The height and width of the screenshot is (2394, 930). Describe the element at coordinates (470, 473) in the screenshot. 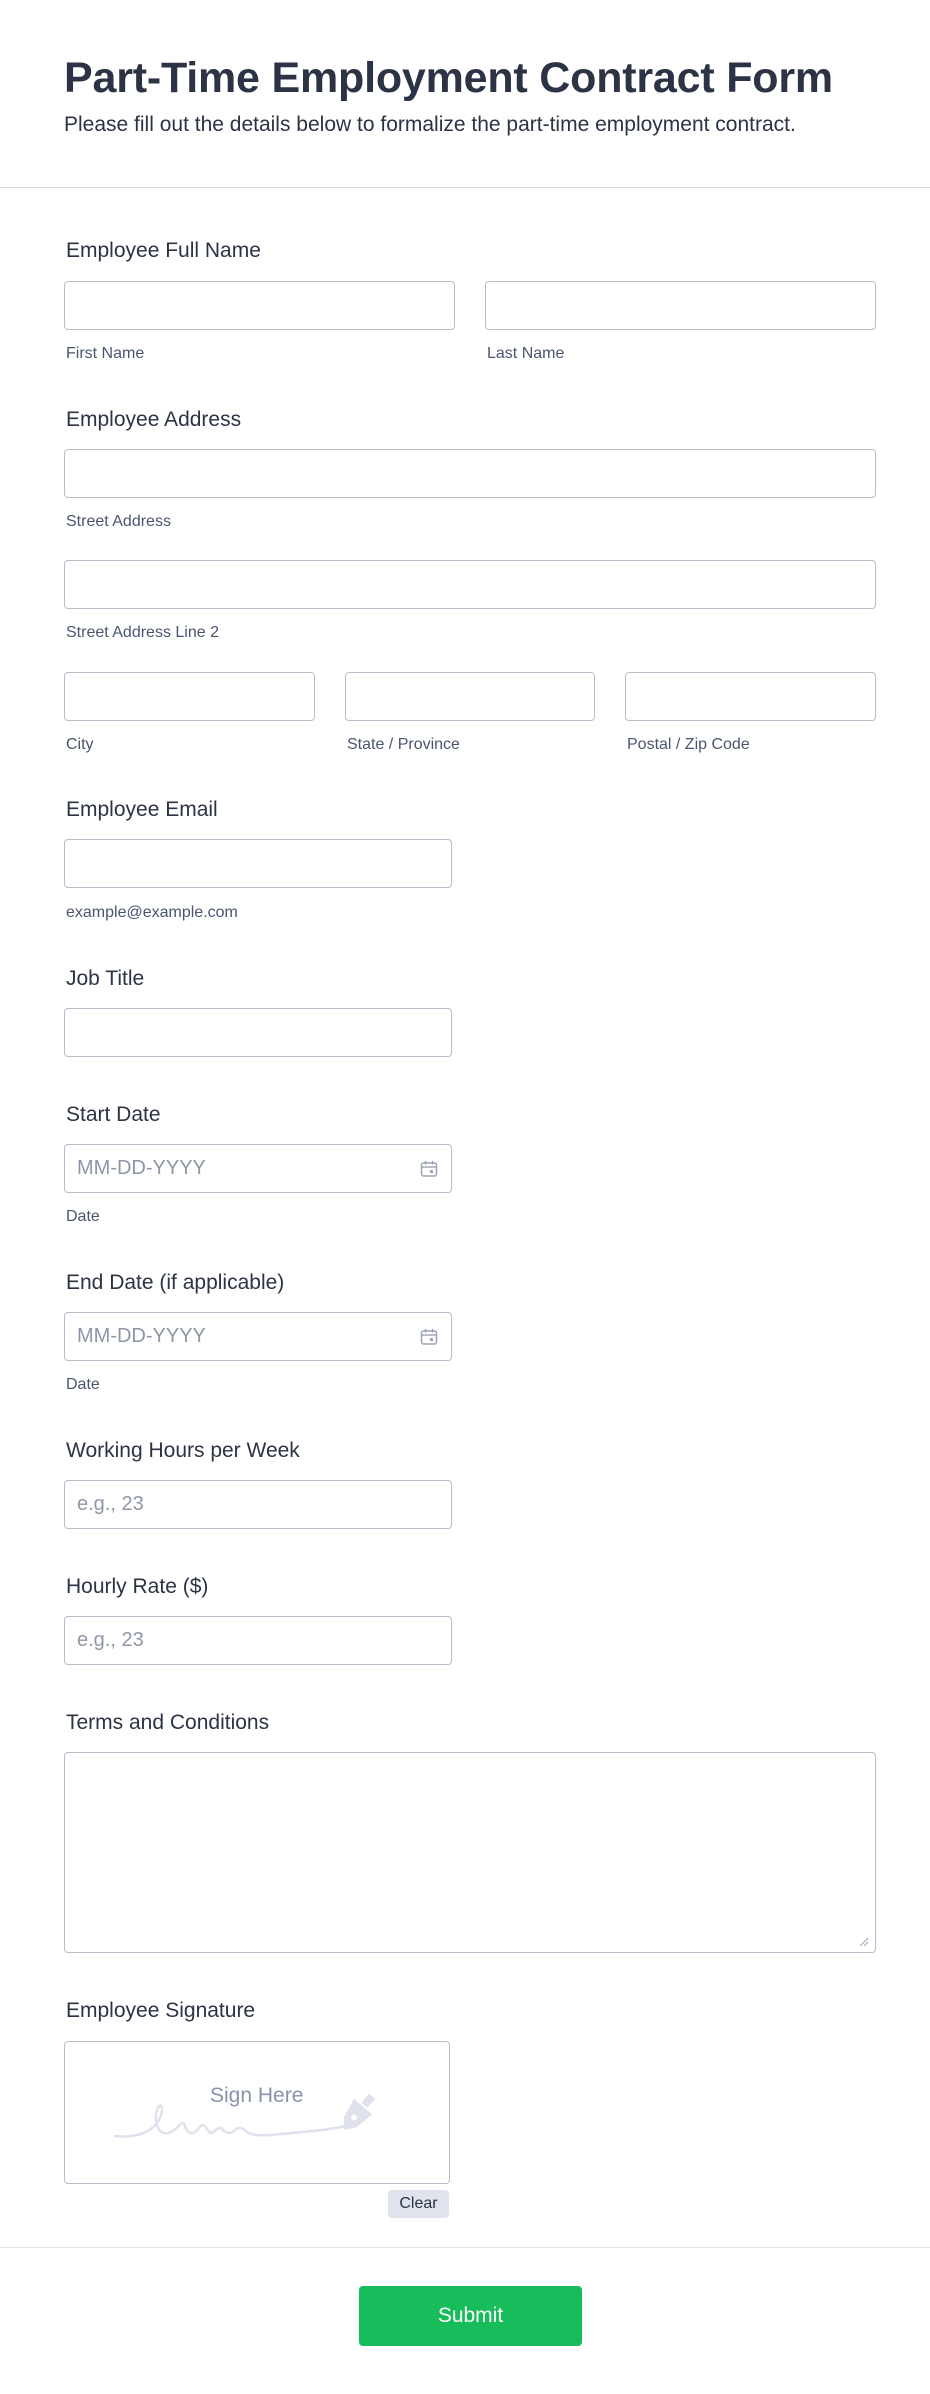

I see `street-address-input` at that location.